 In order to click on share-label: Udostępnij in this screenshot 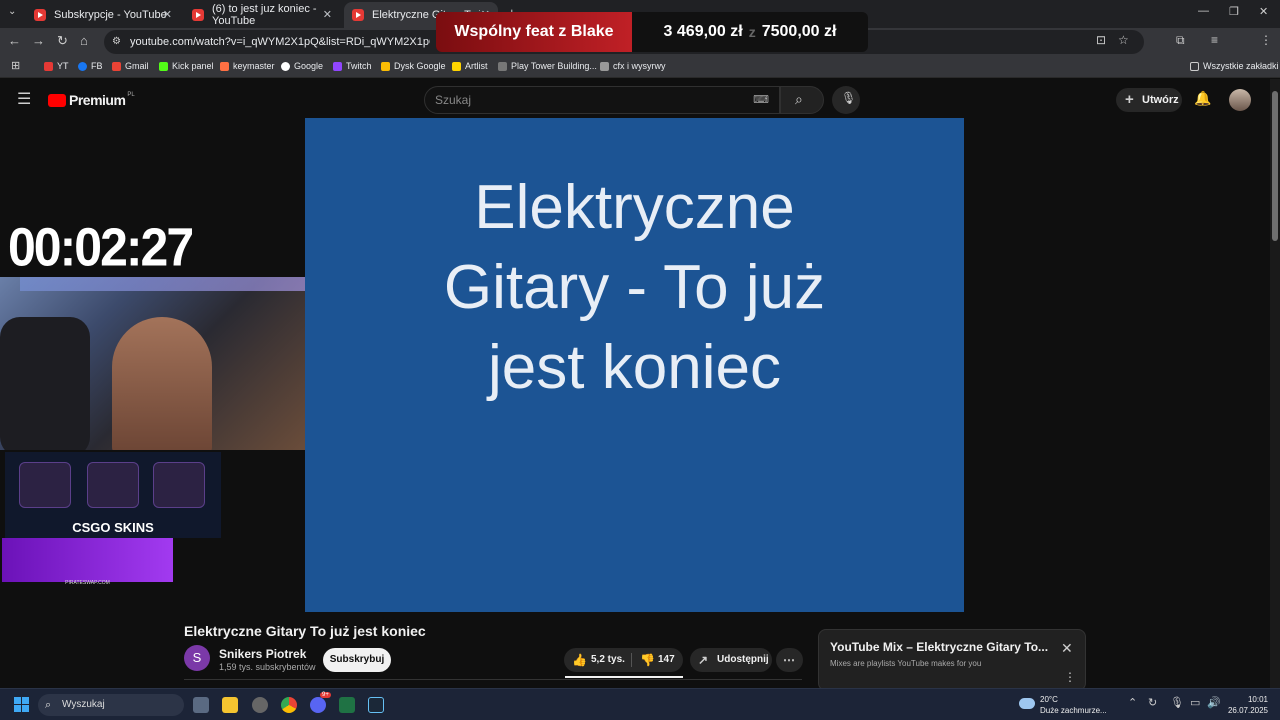, I will do `click(743, 659)`.